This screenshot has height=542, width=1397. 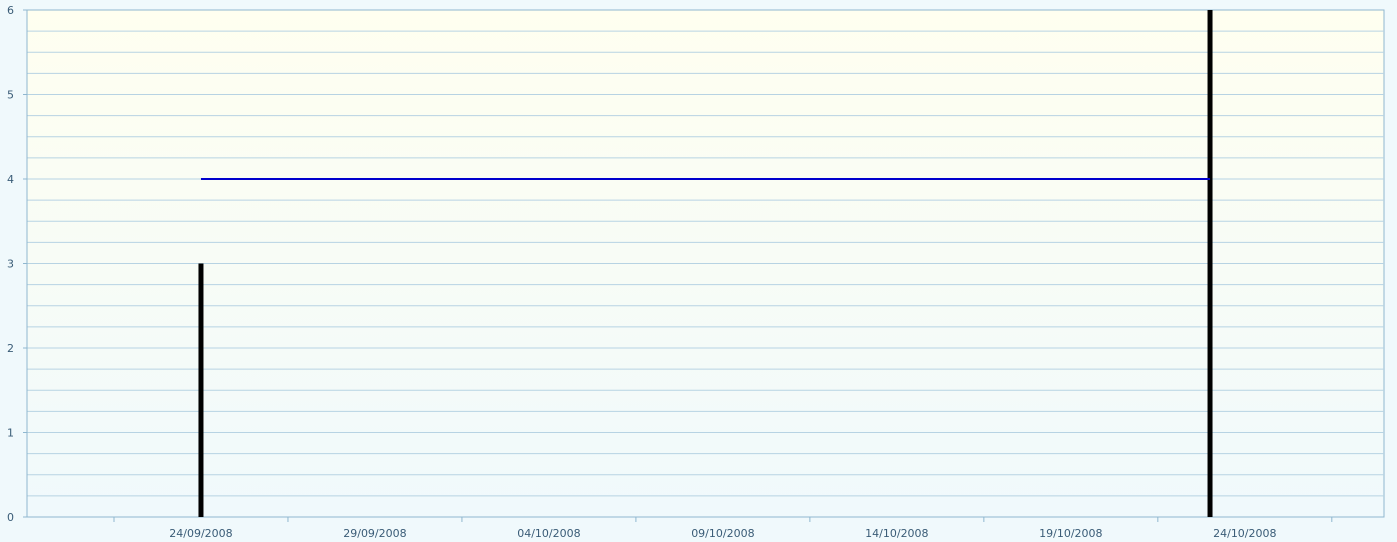 What do you see at coordinates (896, 533) in the screenshot?
I see `x-tick-label: 14/10/2008` at bounding box center [896, 533].